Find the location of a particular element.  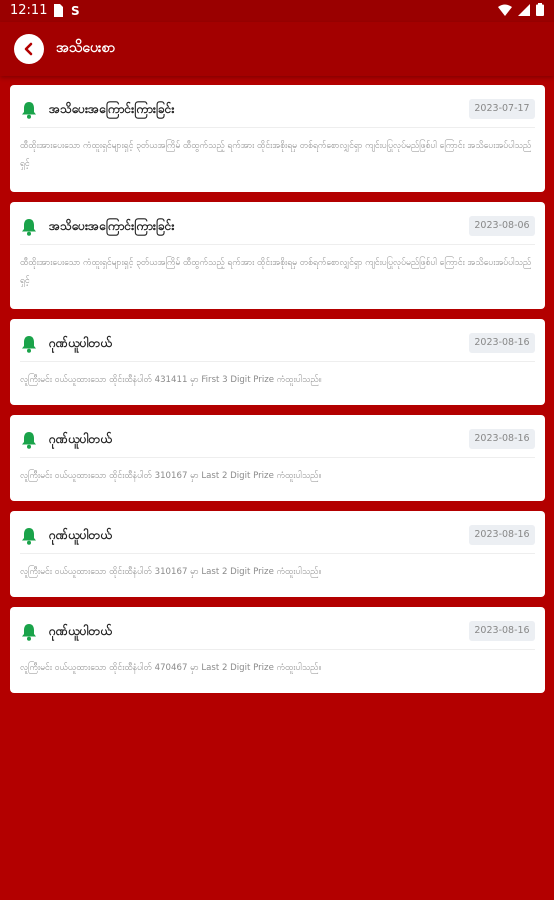

signal-icon is located at coordinates (524, 9).